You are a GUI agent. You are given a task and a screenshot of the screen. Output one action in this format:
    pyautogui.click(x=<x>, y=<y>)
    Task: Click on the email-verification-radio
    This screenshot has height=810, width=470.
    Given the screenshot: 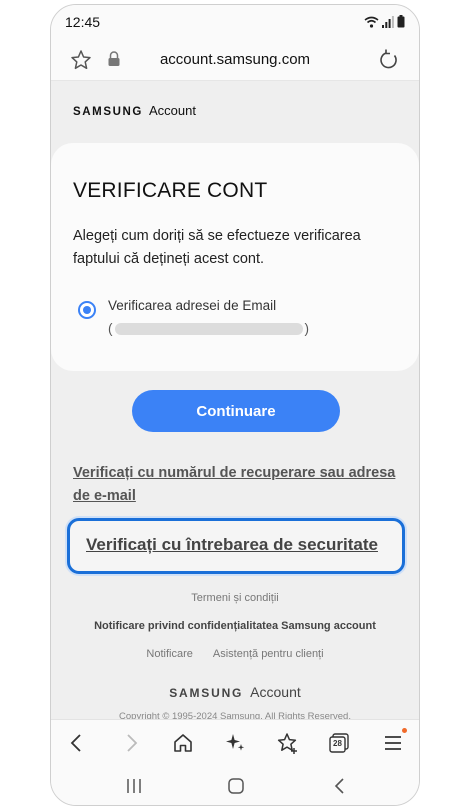 What is the action you would take?
    pyautogui.click(x=87, y=310)
    